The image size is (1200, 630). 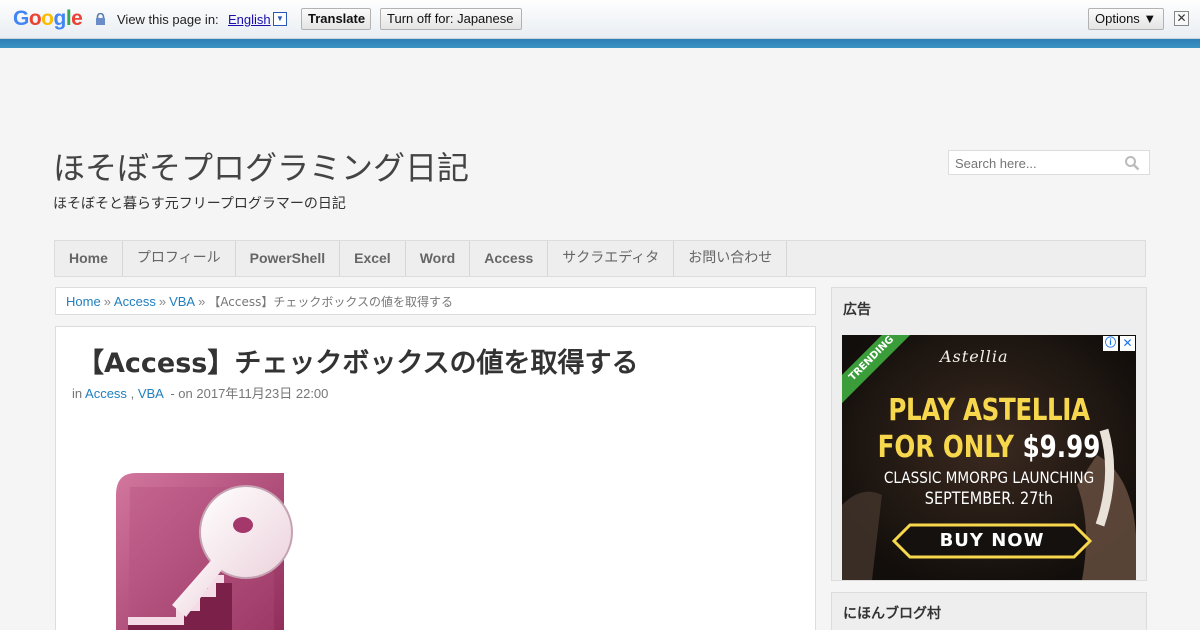 I want to click on nav-item-home: Home, so click(x=89, y=258).